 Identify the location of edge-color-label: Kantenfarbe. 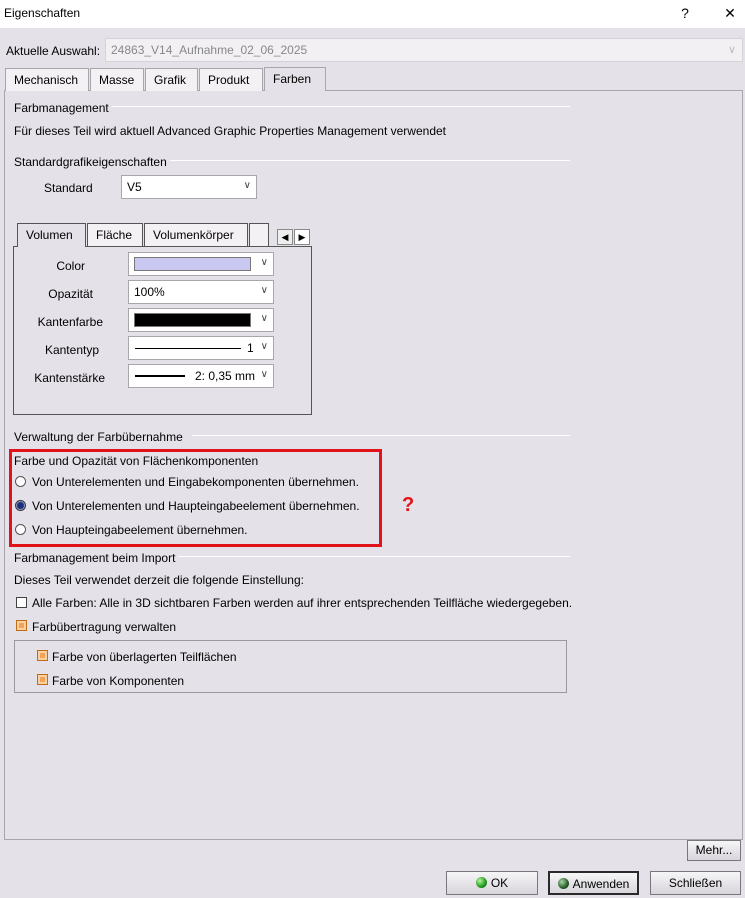
(70, 322).